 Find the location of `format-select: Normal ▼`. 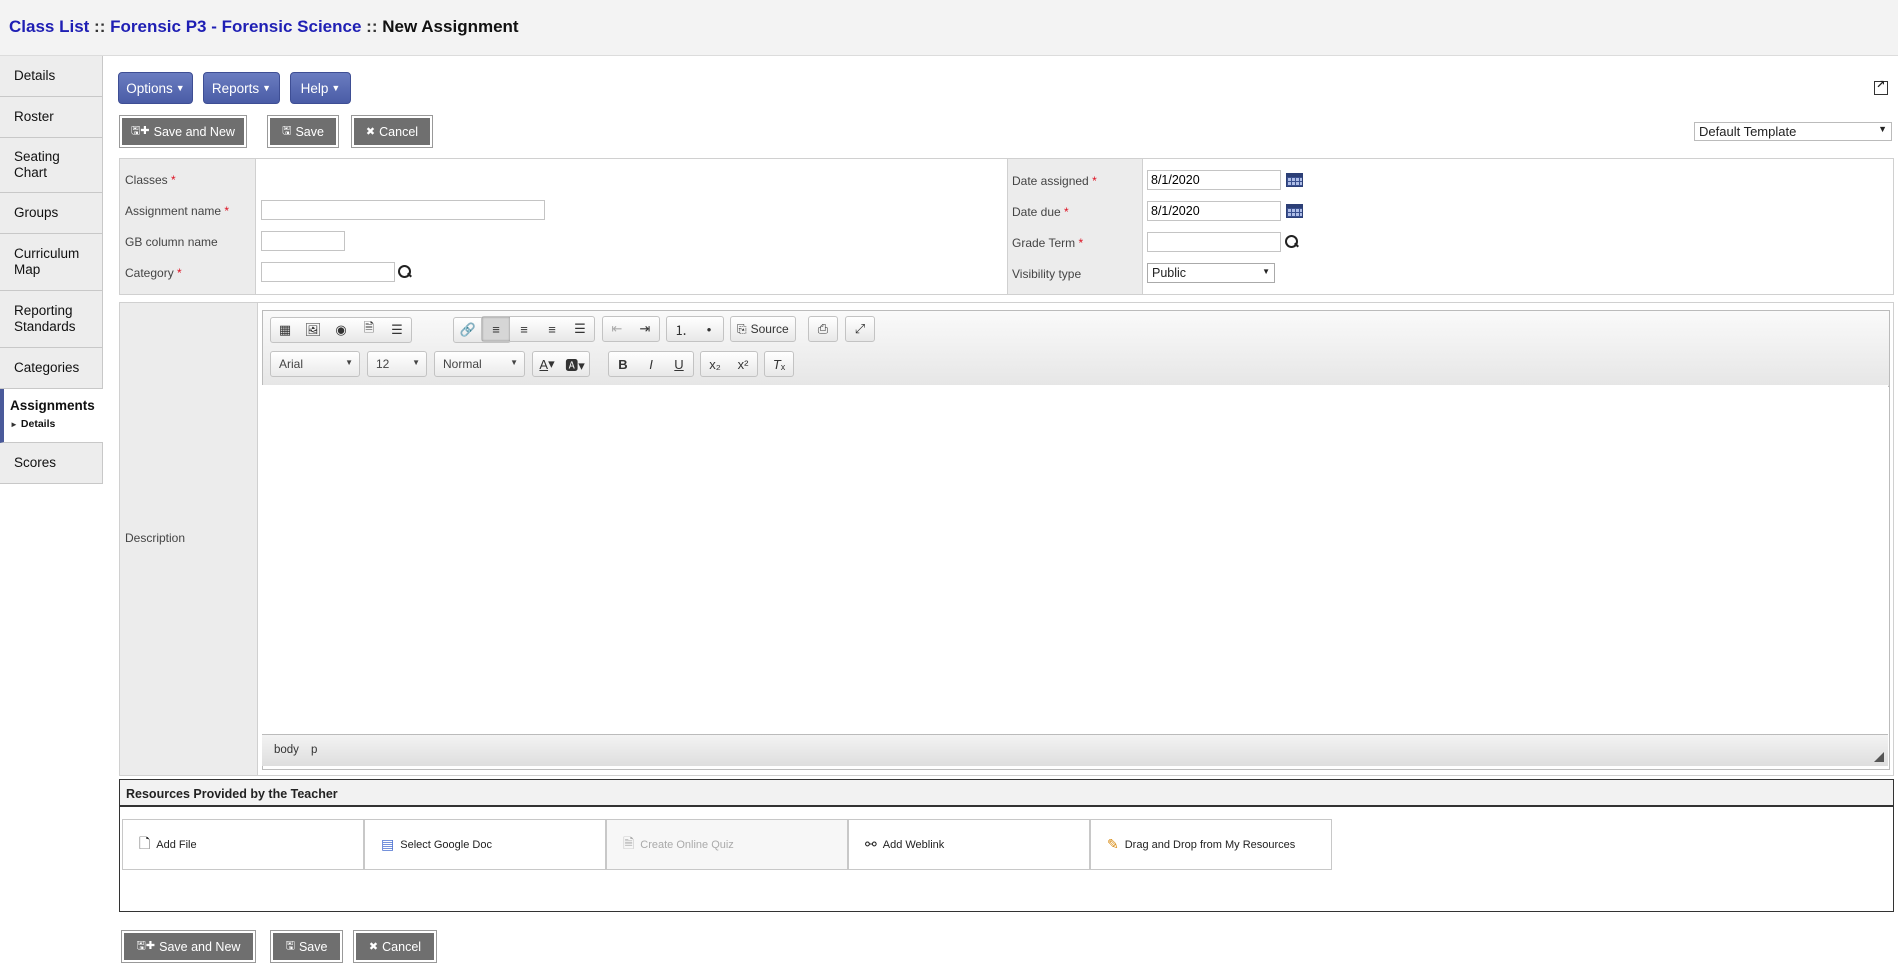

format-select: Normal ▼ is located at coordinates (479, 364).